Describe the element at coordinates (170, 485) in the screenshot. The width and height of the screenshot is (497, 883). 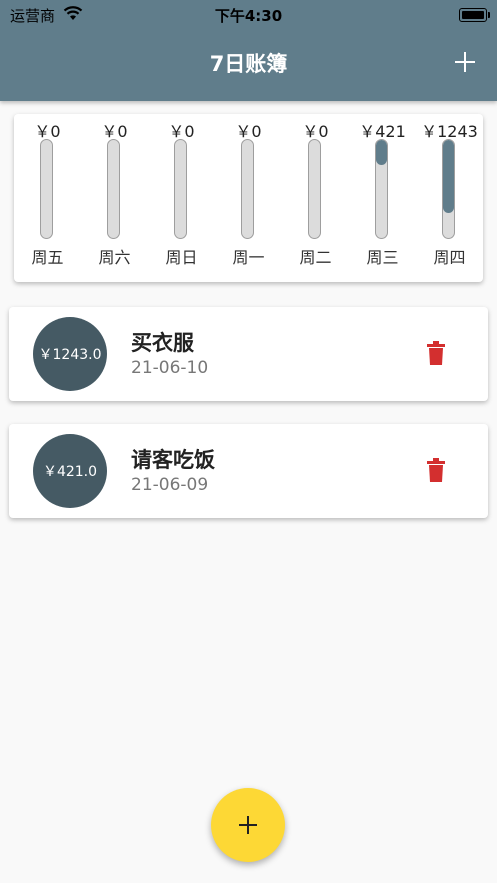
I see `transaction-date: 21-06-09` at that location.